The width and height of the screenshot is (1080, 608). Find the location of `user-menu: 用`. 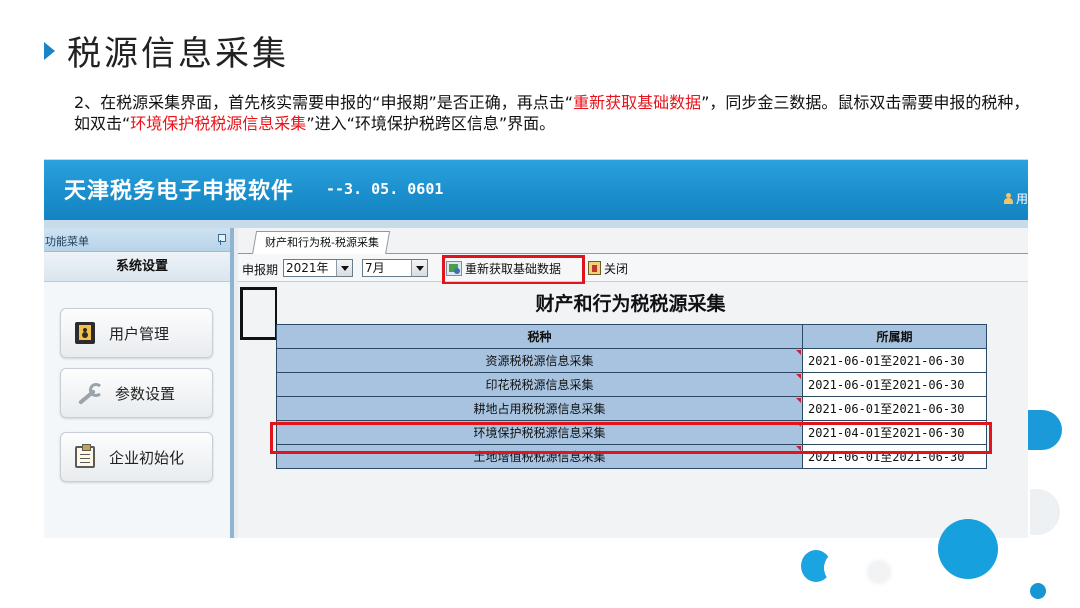

user-menu: 用 is located at coordinates (1015, 198).